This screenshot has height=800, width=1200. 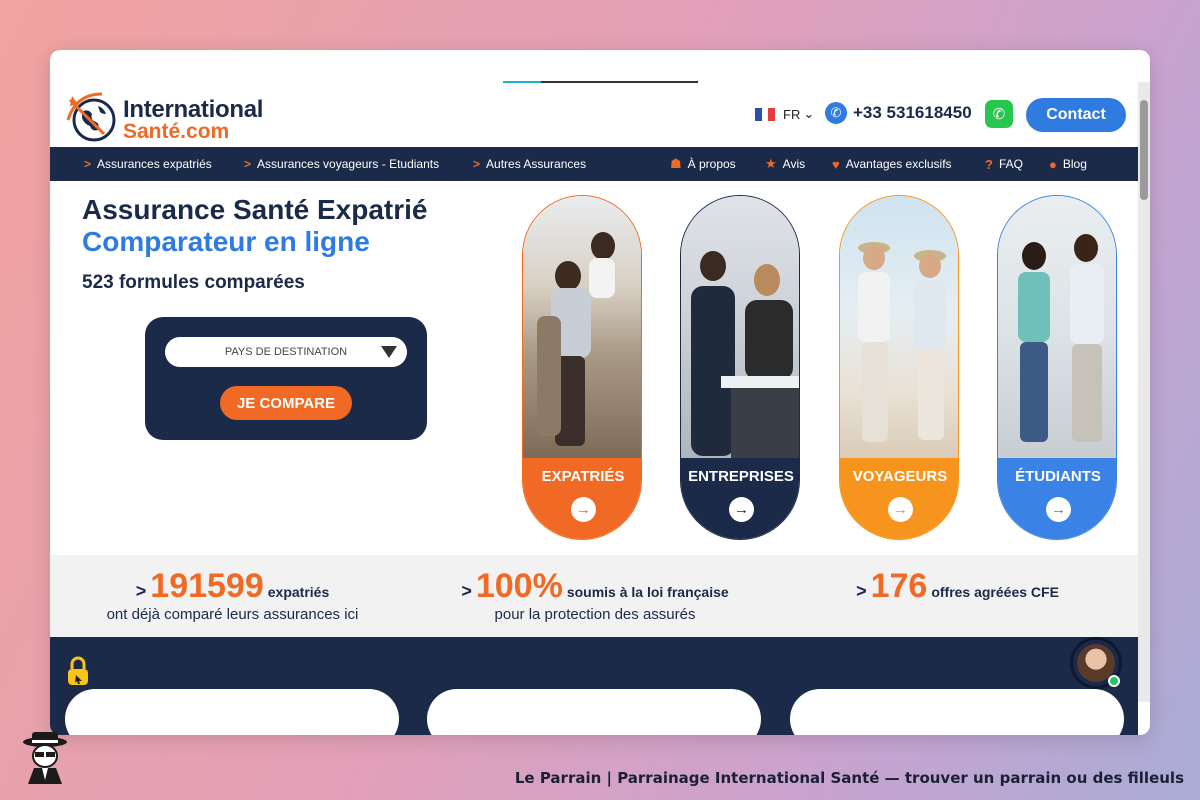 What do you see at coordinates (154, 164) in the screenshot?
I see `nav-label: Assurances expatriés` at bounding box center [154, 164].